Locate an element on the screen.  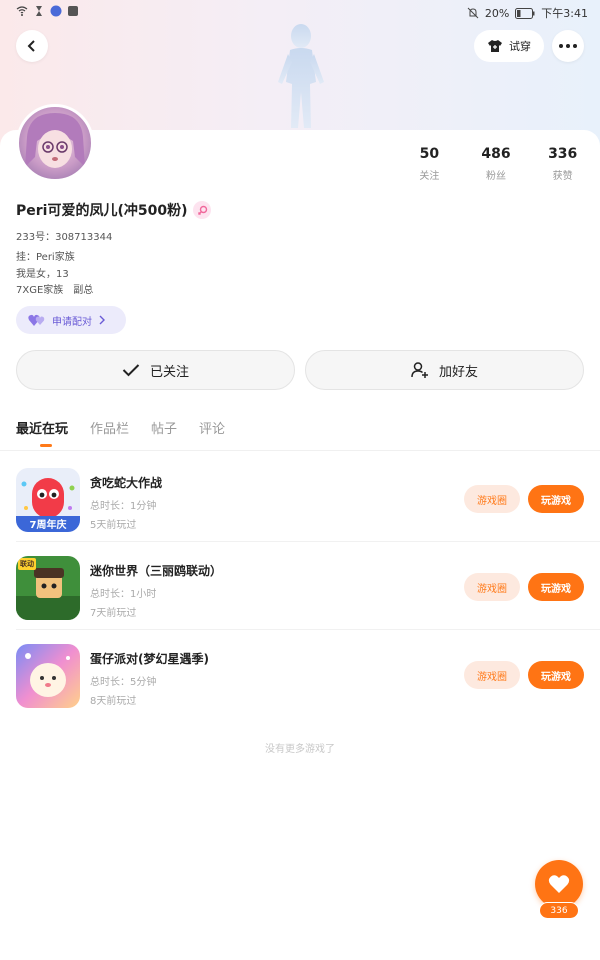
user-id: 233号：308713344 is located at coordinates (64, 237).